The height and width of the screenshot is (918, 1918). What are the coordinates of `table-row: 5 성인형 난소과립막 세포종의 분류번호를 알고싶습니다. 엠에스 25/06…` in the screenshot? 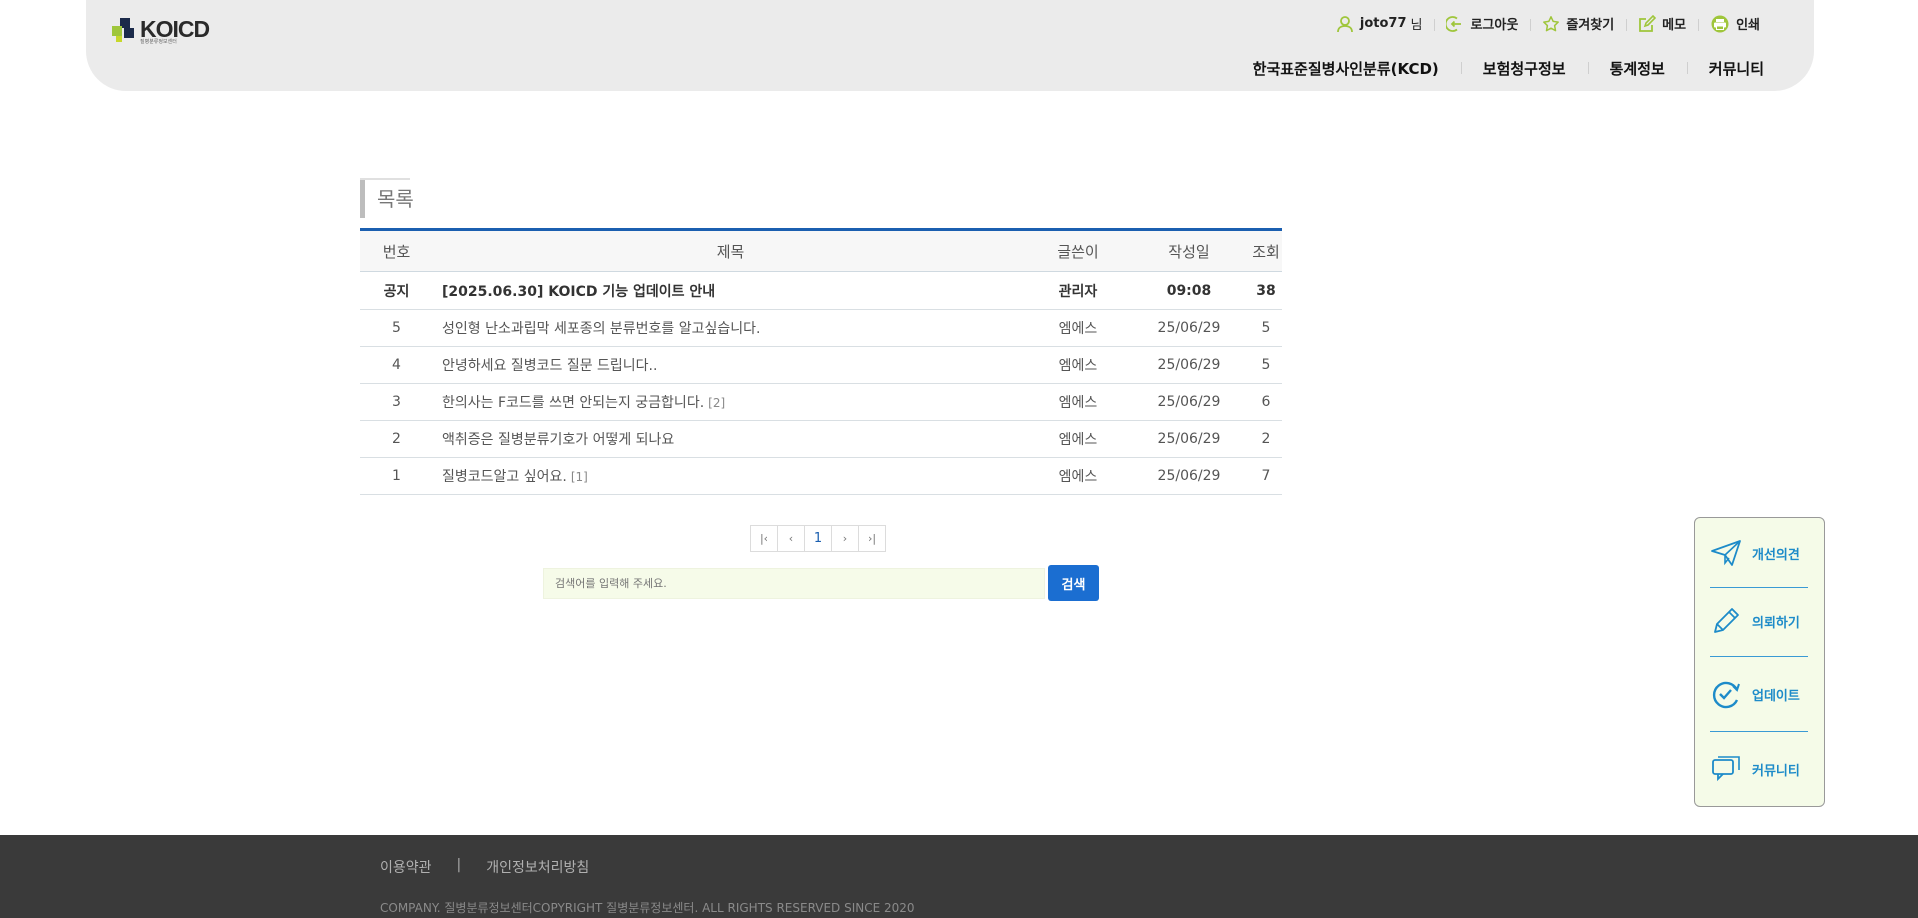 It's located at (821, 328).